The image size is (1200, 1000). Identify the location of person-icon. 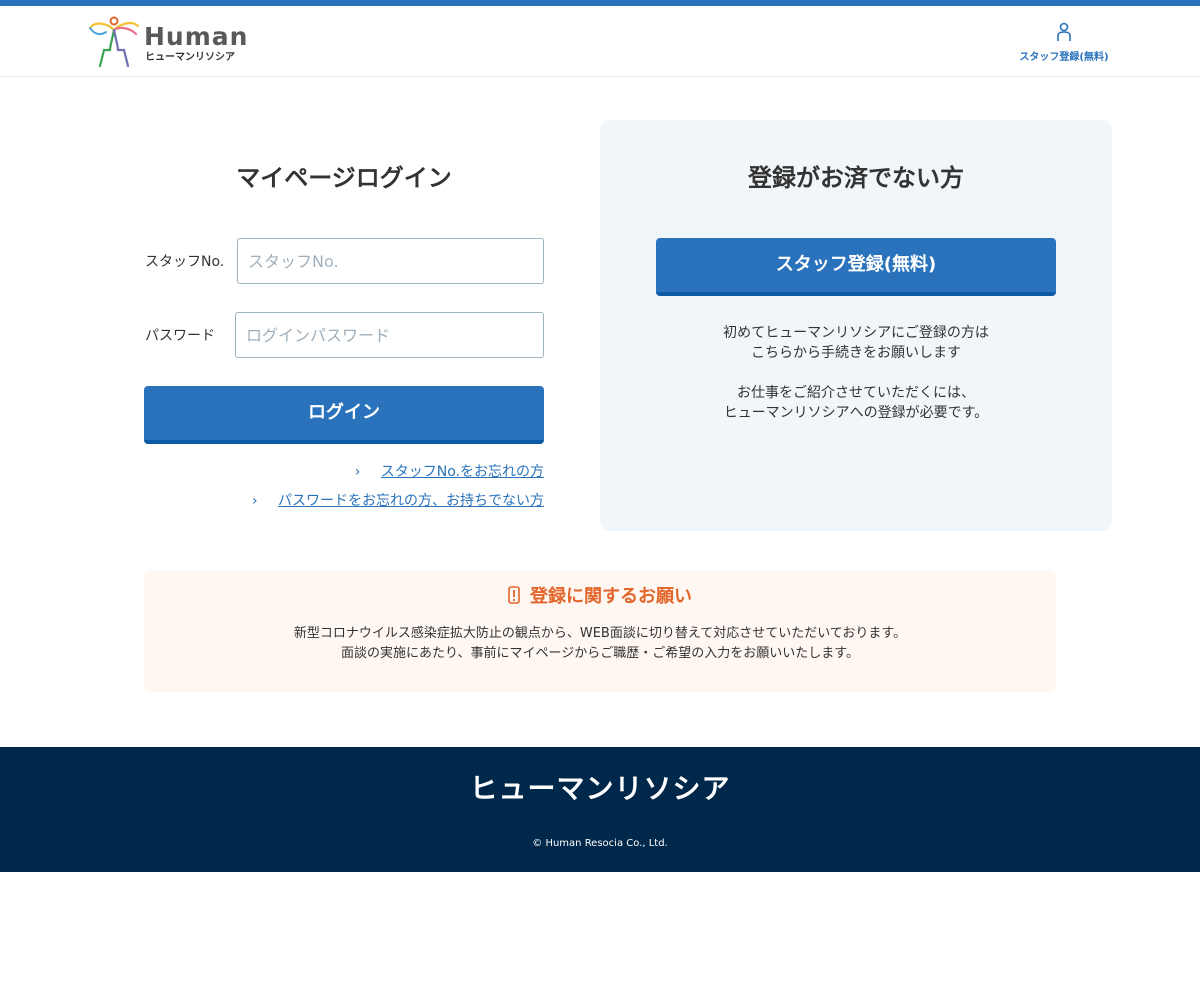
(1064, 31).